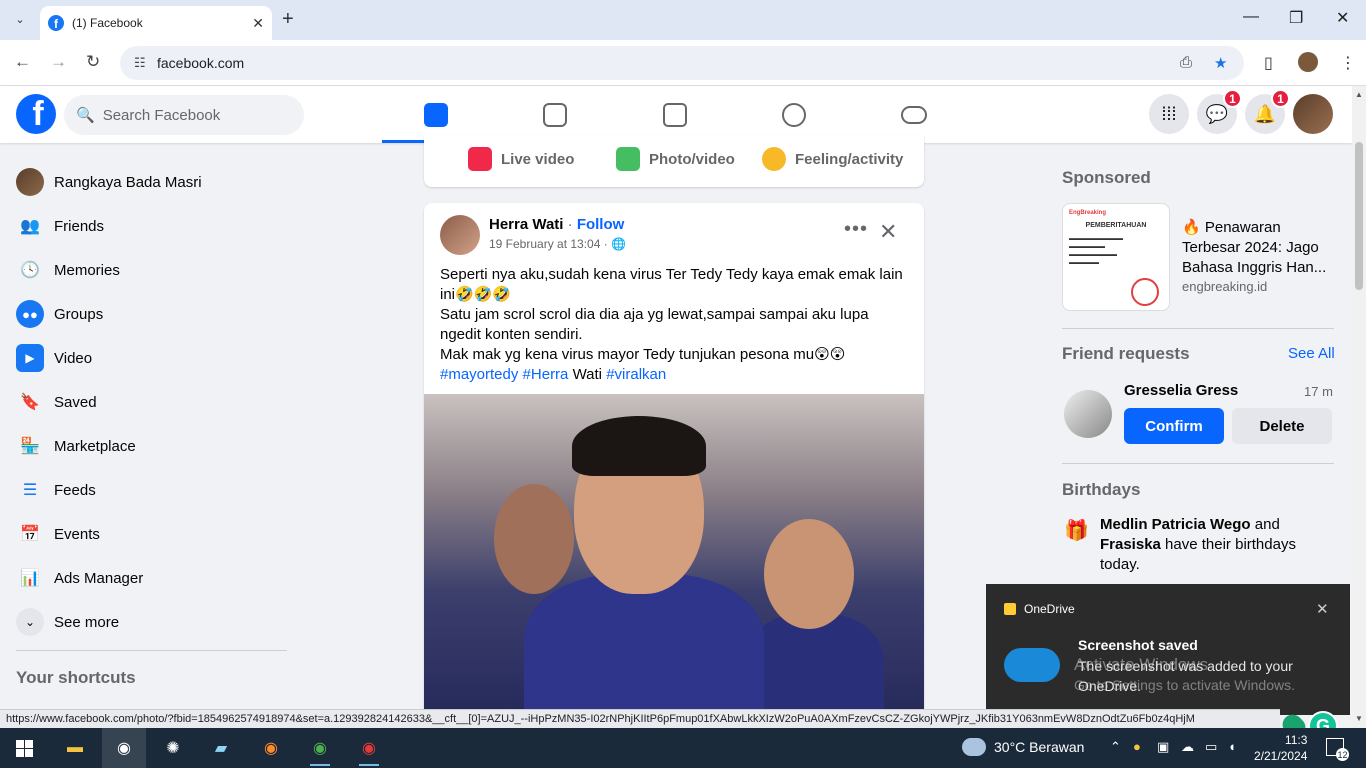  Describe the element at coordinates (148, 622) in the screenshot. I see `sidebar-item-see-more: ⌄ See more` at that location.